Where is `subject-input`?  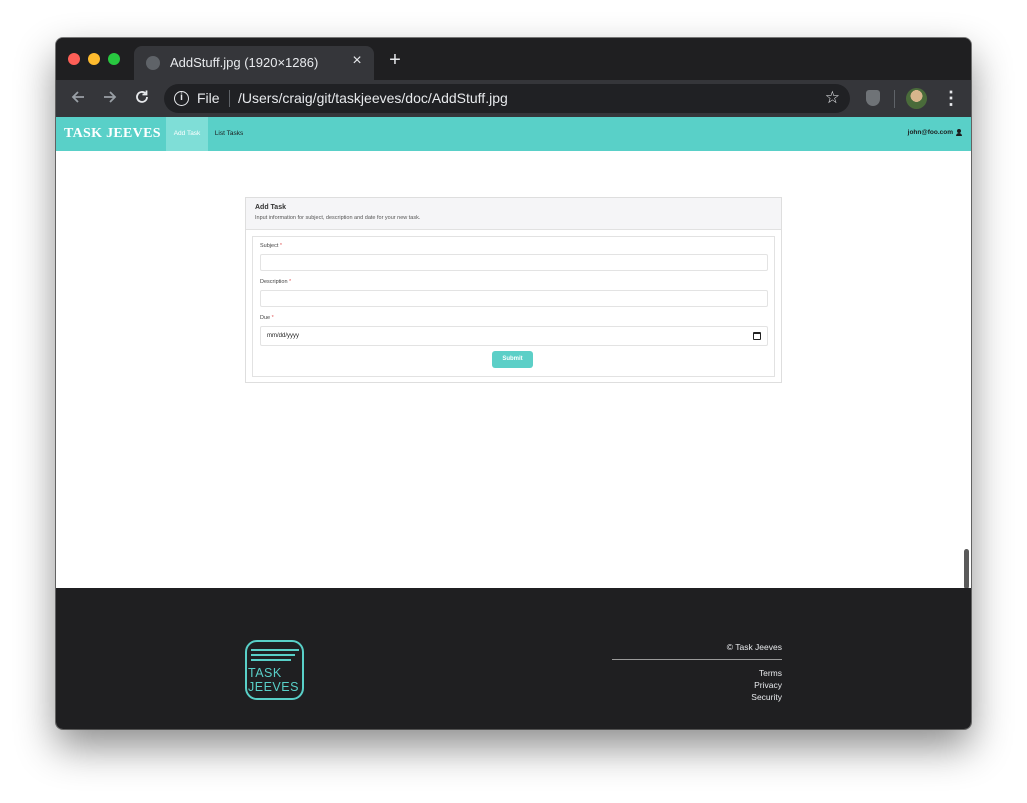 subject-input is located at coordinates (514, 262).